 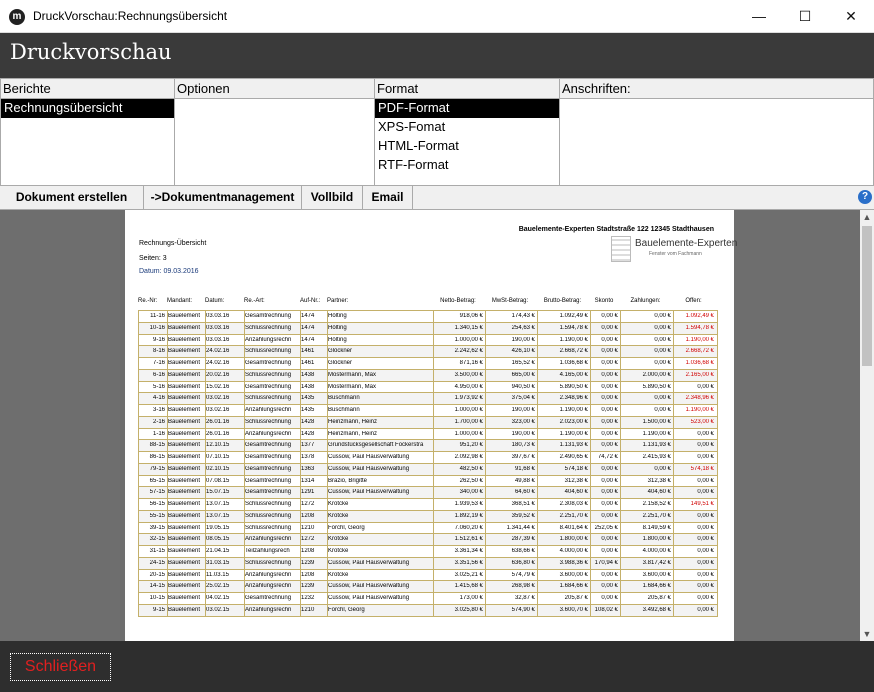 What do you see at coordinates (573, 562) in the screenshot?
I see `table-cell: 3.988,36 €` at bounding box center [573, 562].